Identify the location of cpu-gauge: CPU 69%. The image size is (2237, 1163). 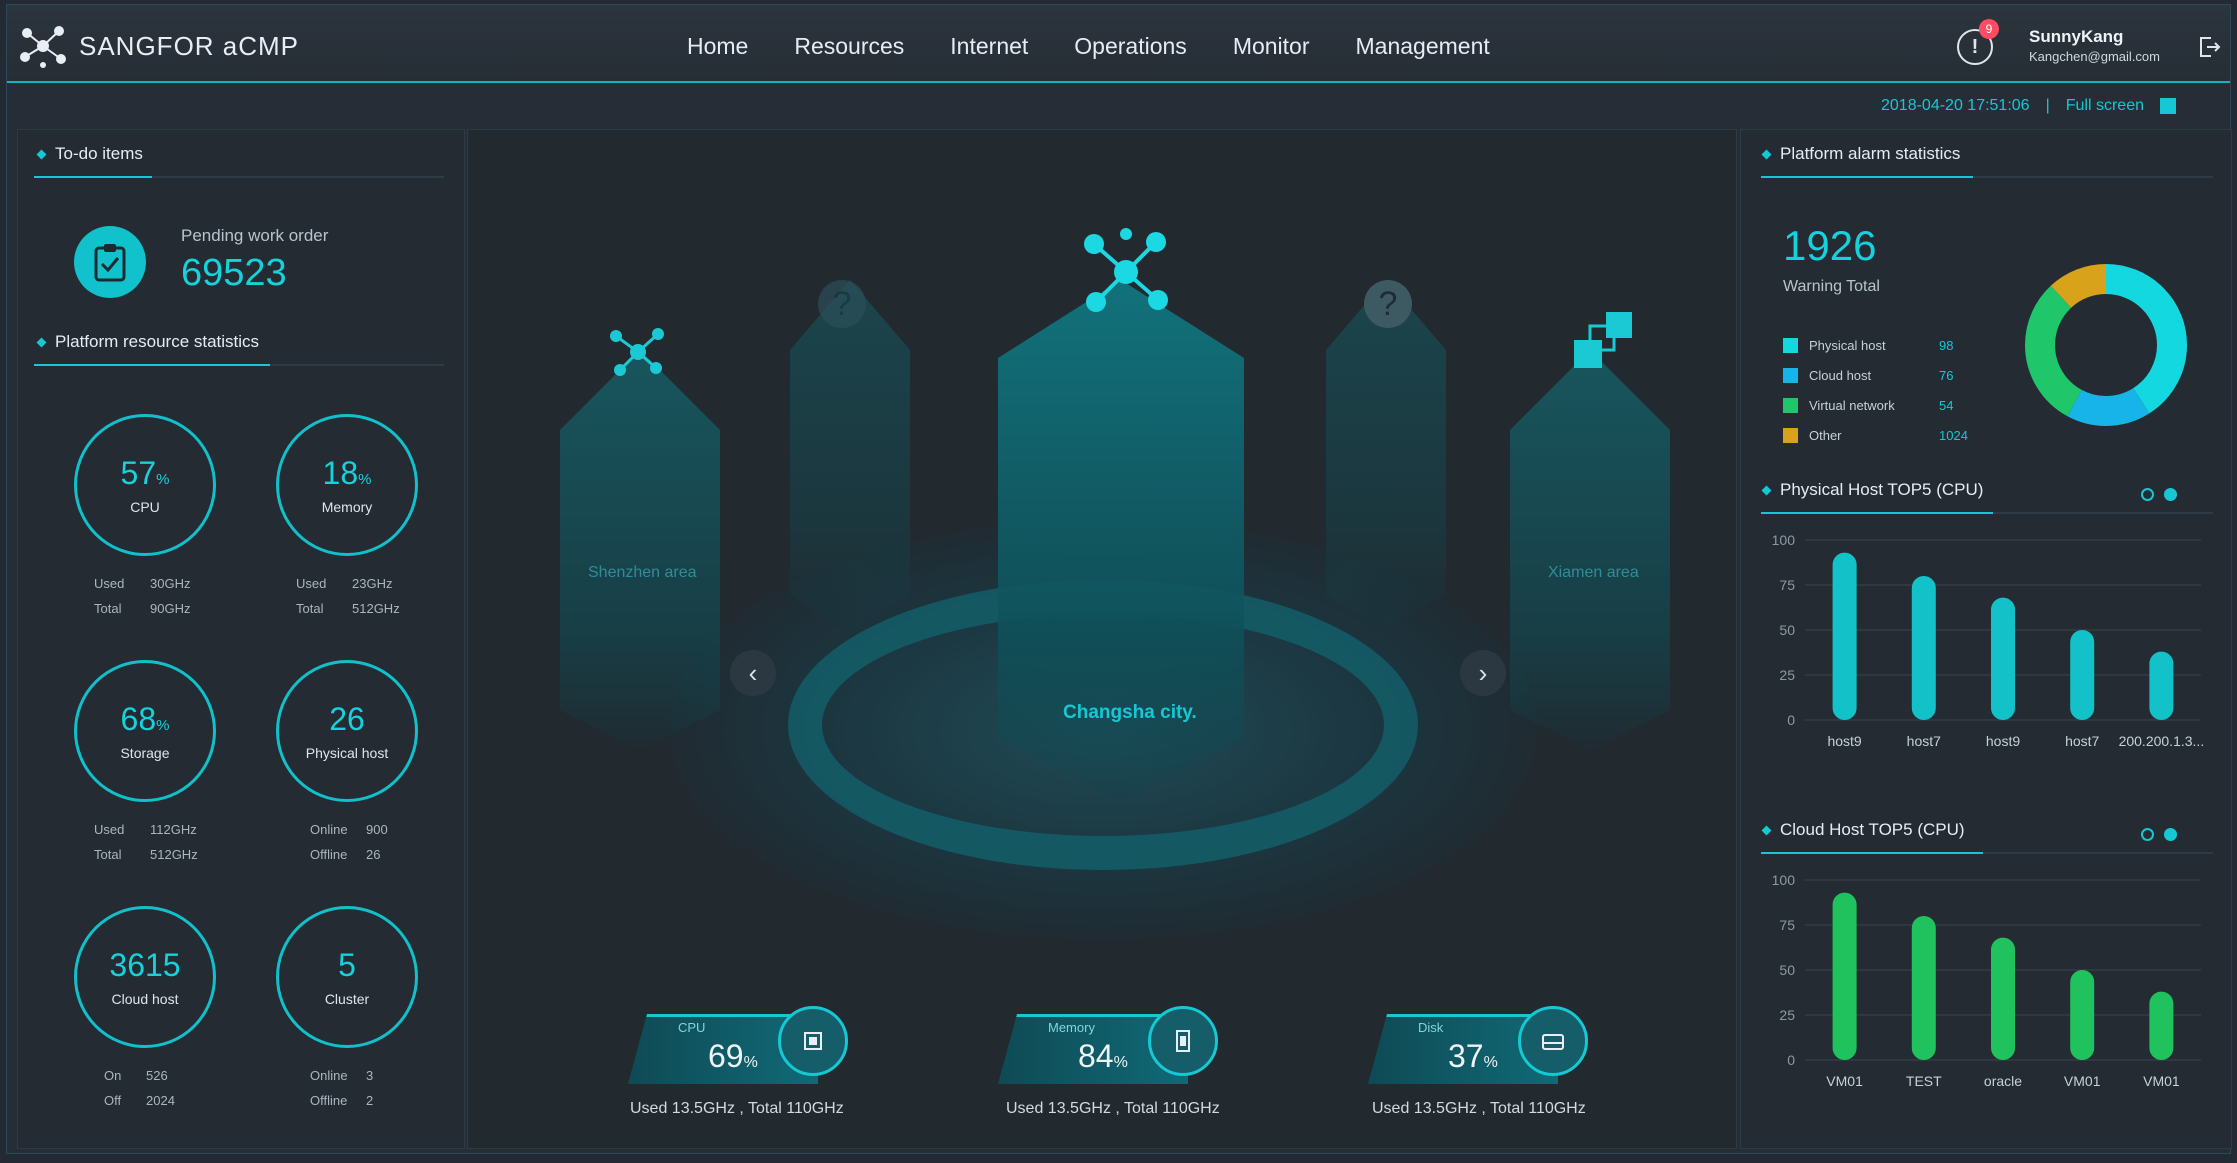
(748, 1046).